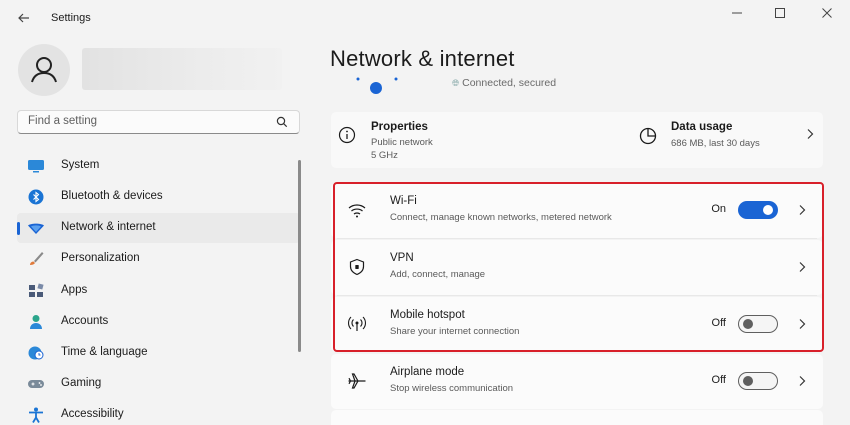 This screenshot has height=425, width=850. Describe the element at coordinates (148, 121) in the screenshot. I see `search-input` at that location.